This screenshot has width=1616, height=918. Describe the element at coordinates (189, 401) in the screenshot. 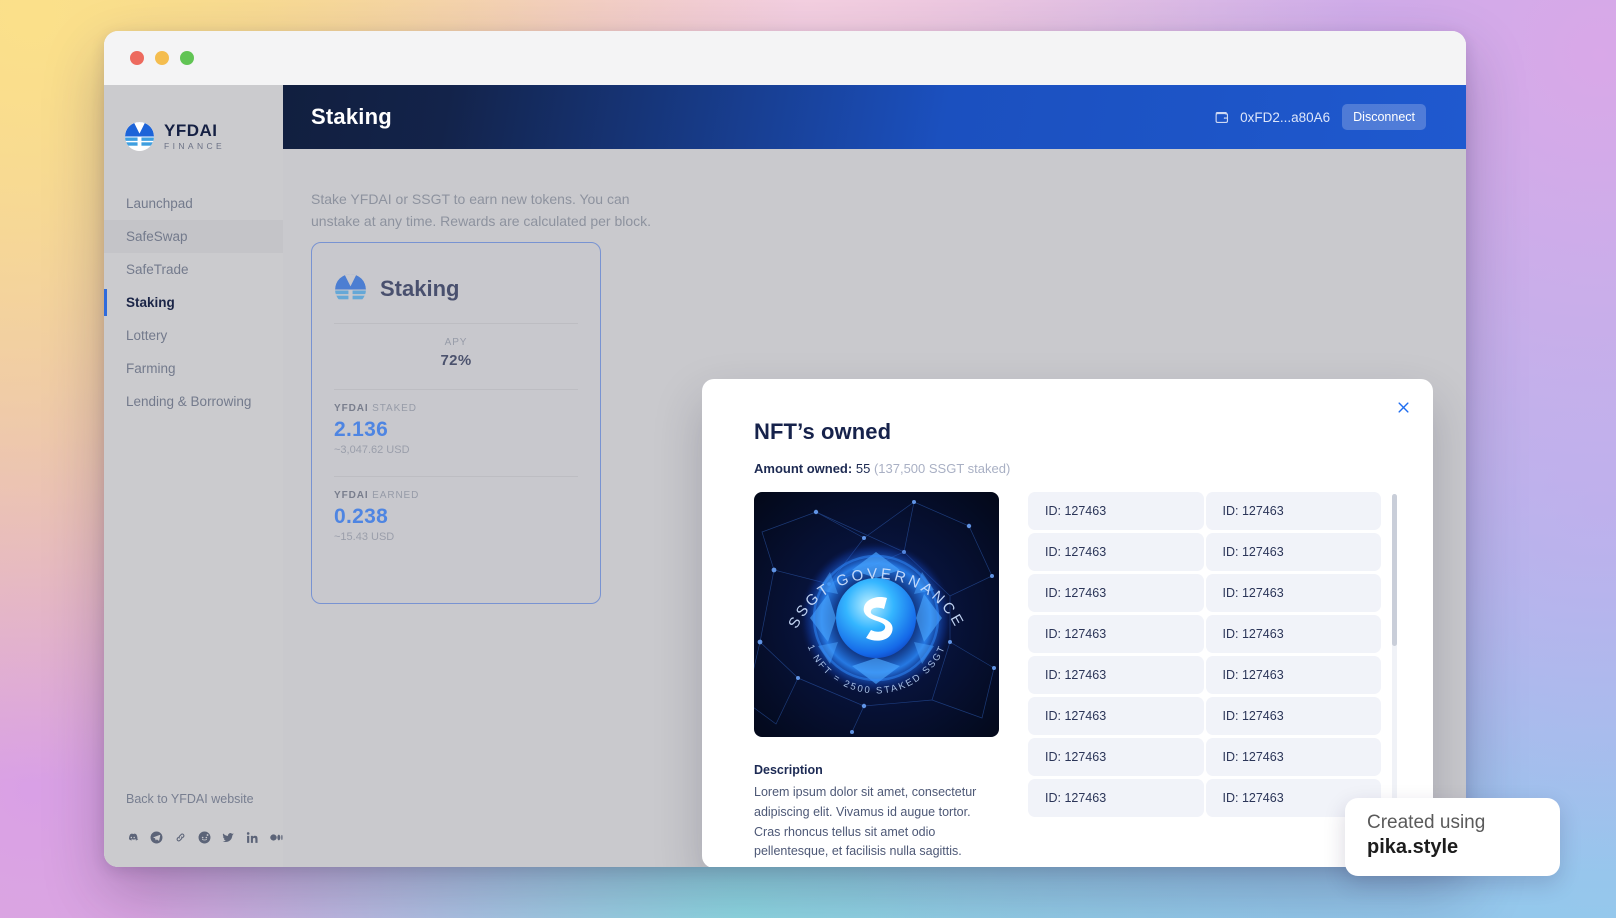

I see `sidebar-item-label: Lending & Borrowing` at that location.